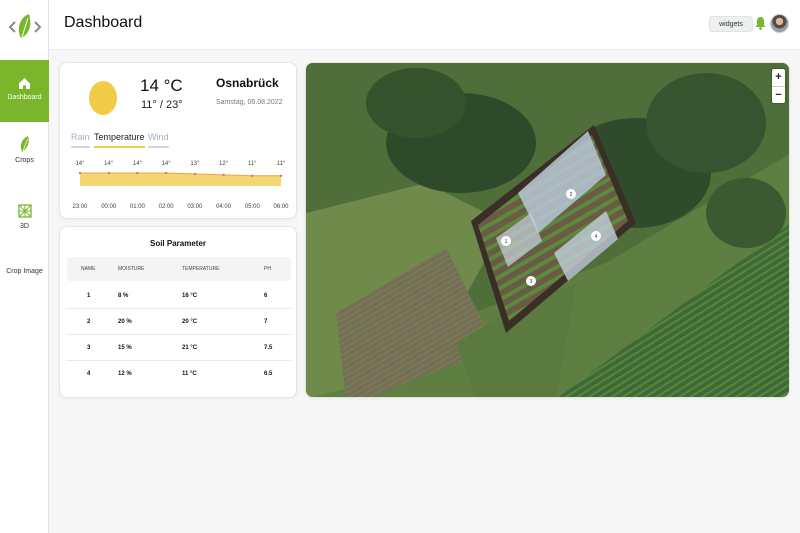 Image resolution: width=800 pixels, height=533 pixels. I want to click on temperature-area, so click(180, 179).